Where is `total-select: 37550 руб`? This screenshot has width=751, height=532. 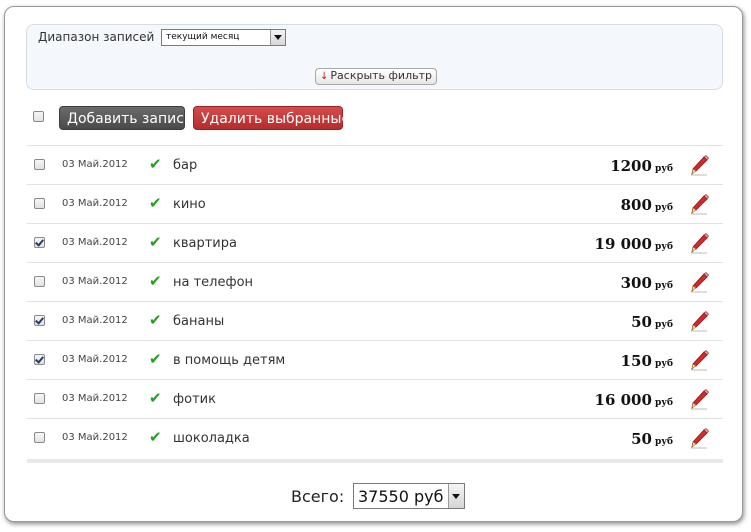
total-select: 37550 руб is located at coordinates (409, 496).